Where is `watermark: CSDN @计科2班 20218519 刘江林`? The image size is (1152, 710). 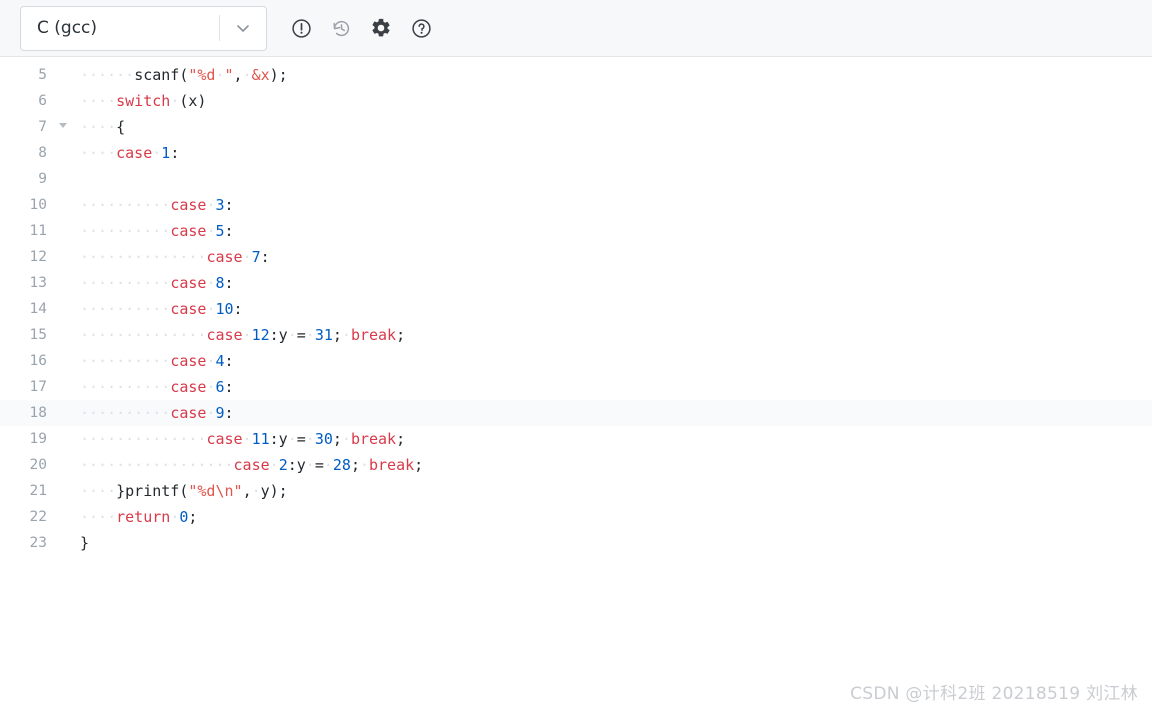 watermark: CSDN @计科2班 20218519 刘江林 is located at coordinates (994, 694).